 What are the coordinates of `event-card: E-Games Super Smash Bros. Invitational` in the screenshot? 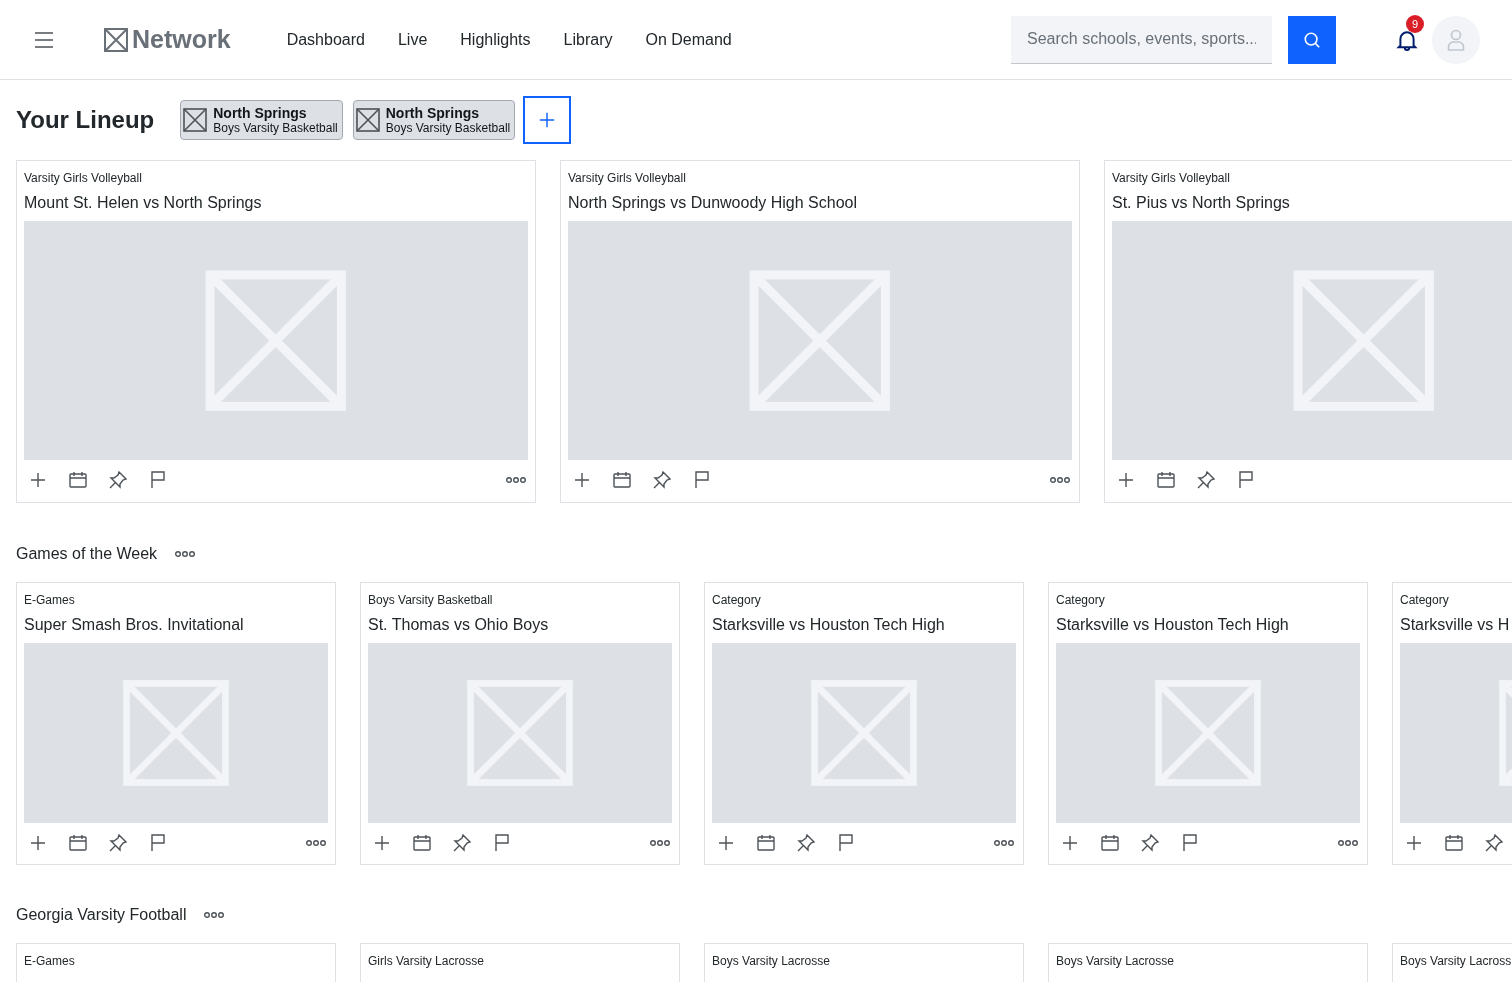 It's located at (176, 723).